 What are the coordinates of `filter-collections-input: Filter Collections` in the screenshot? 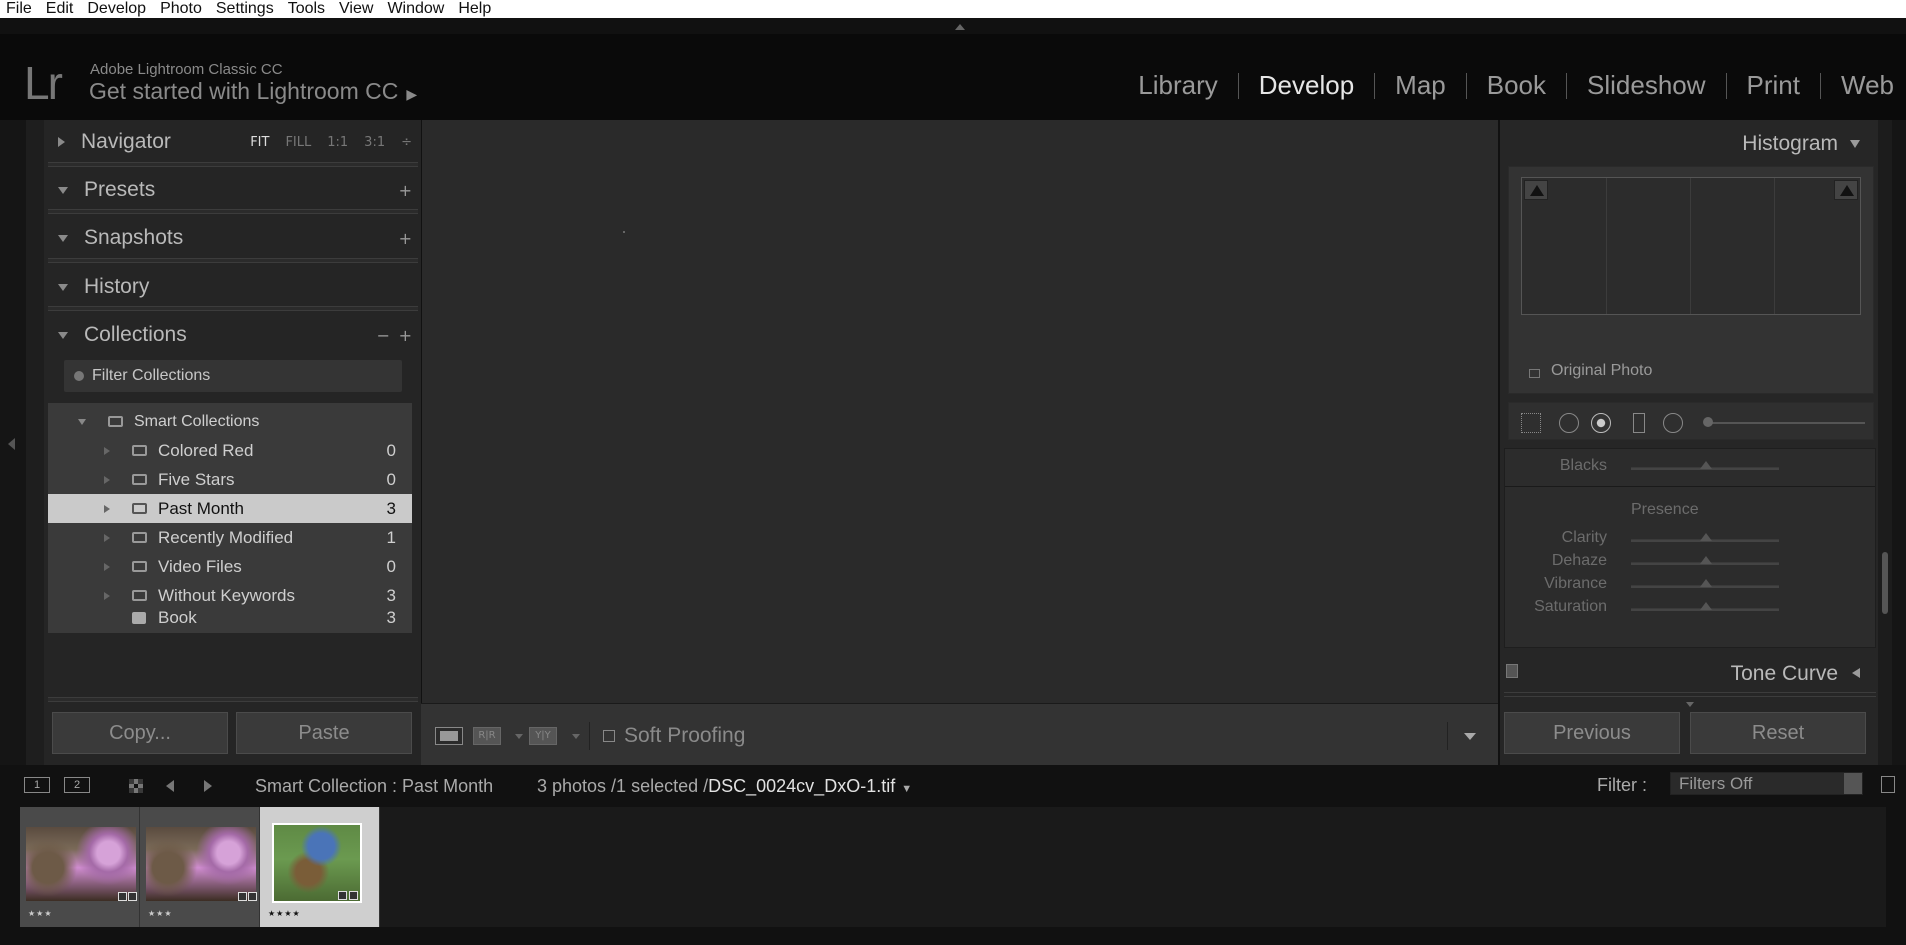 It's located at (233, 376).